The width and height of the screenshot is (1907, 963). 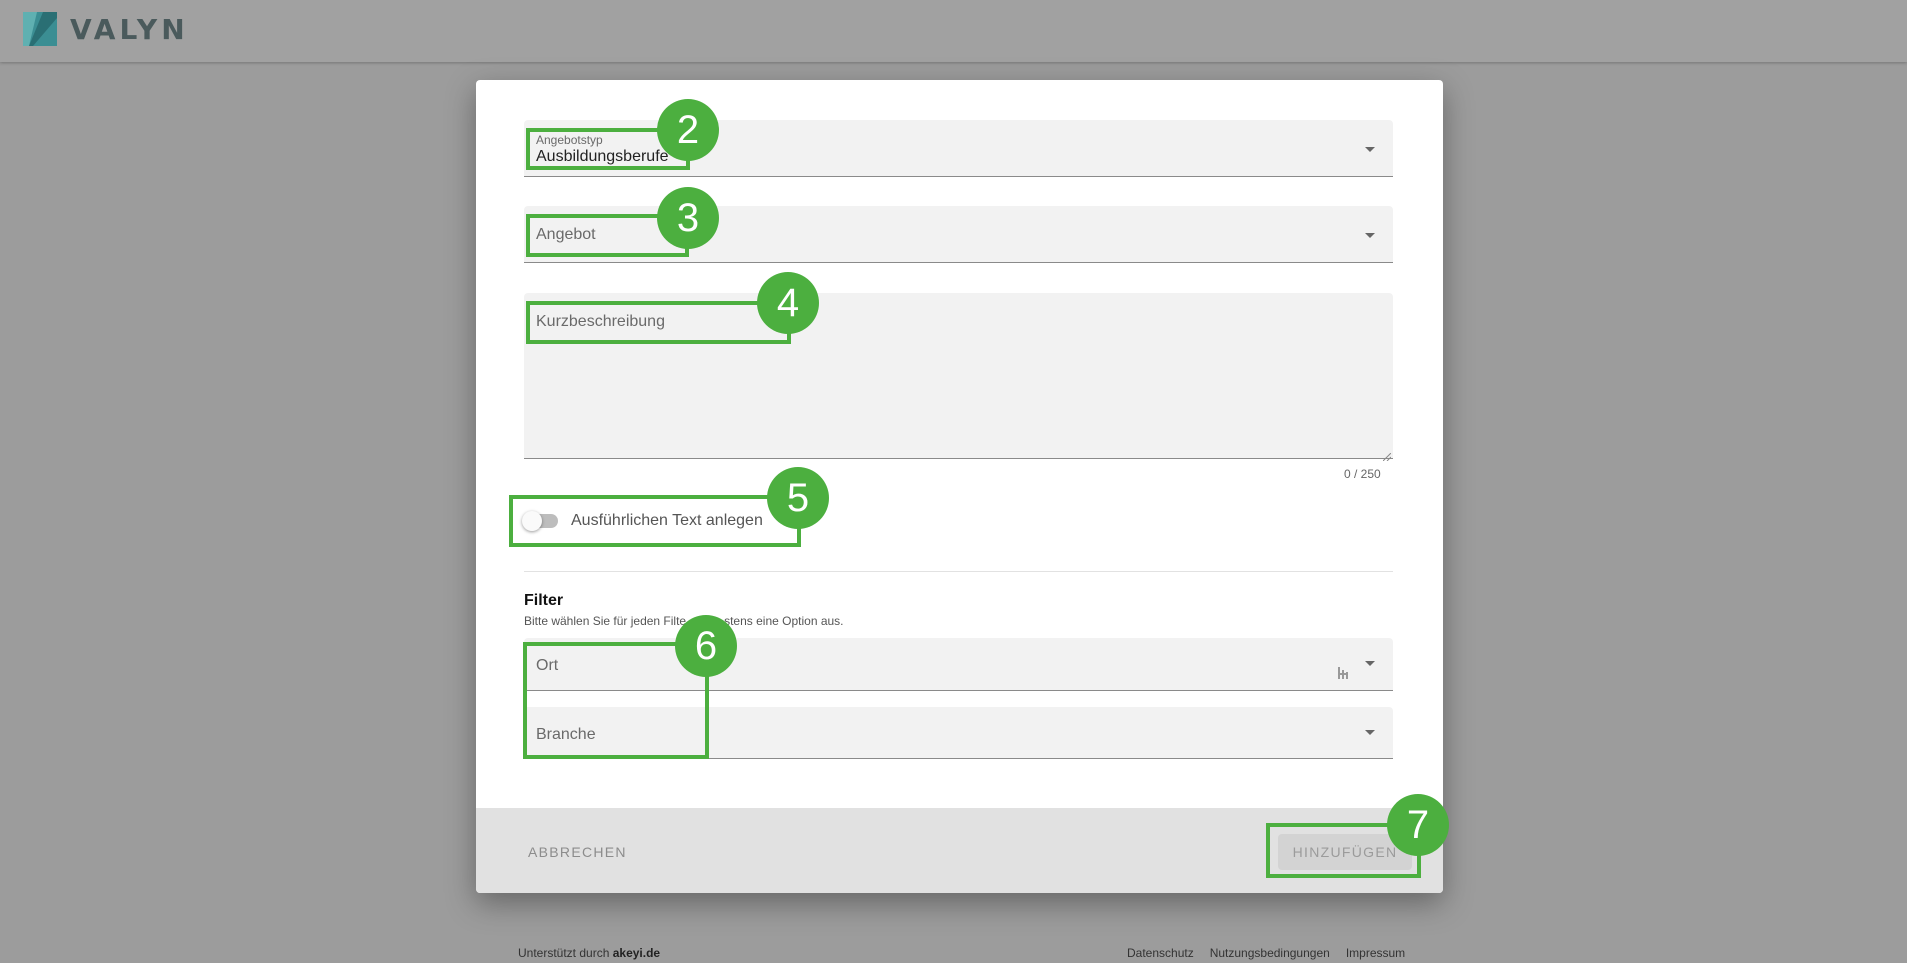 I want to click on powered-by: Unterstützt durch akeyi.de, so click(x=589, y=953).